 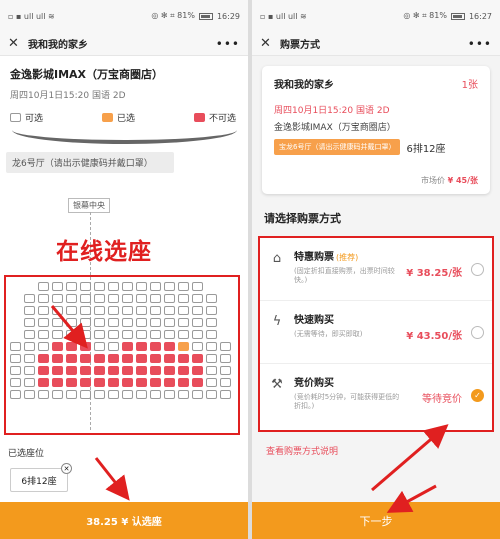 What do you see at coordinates (376, 332) in the screenshot?
I see `method-fast: ϟ 快速购买 (无需等待，即买即取) ¥ 43.50/张` at bounding box center [376, 332].